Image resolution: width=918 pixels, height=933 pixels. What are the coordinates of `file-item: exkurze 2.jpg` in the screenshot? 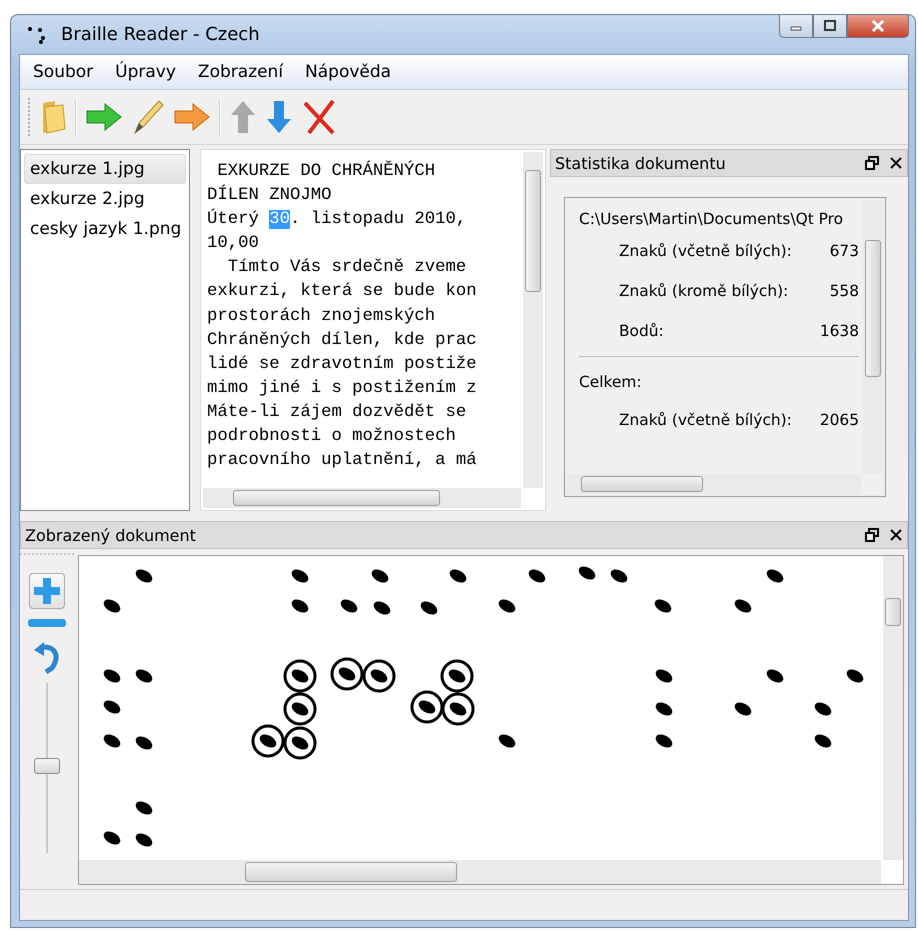 It's located at (105, 199).